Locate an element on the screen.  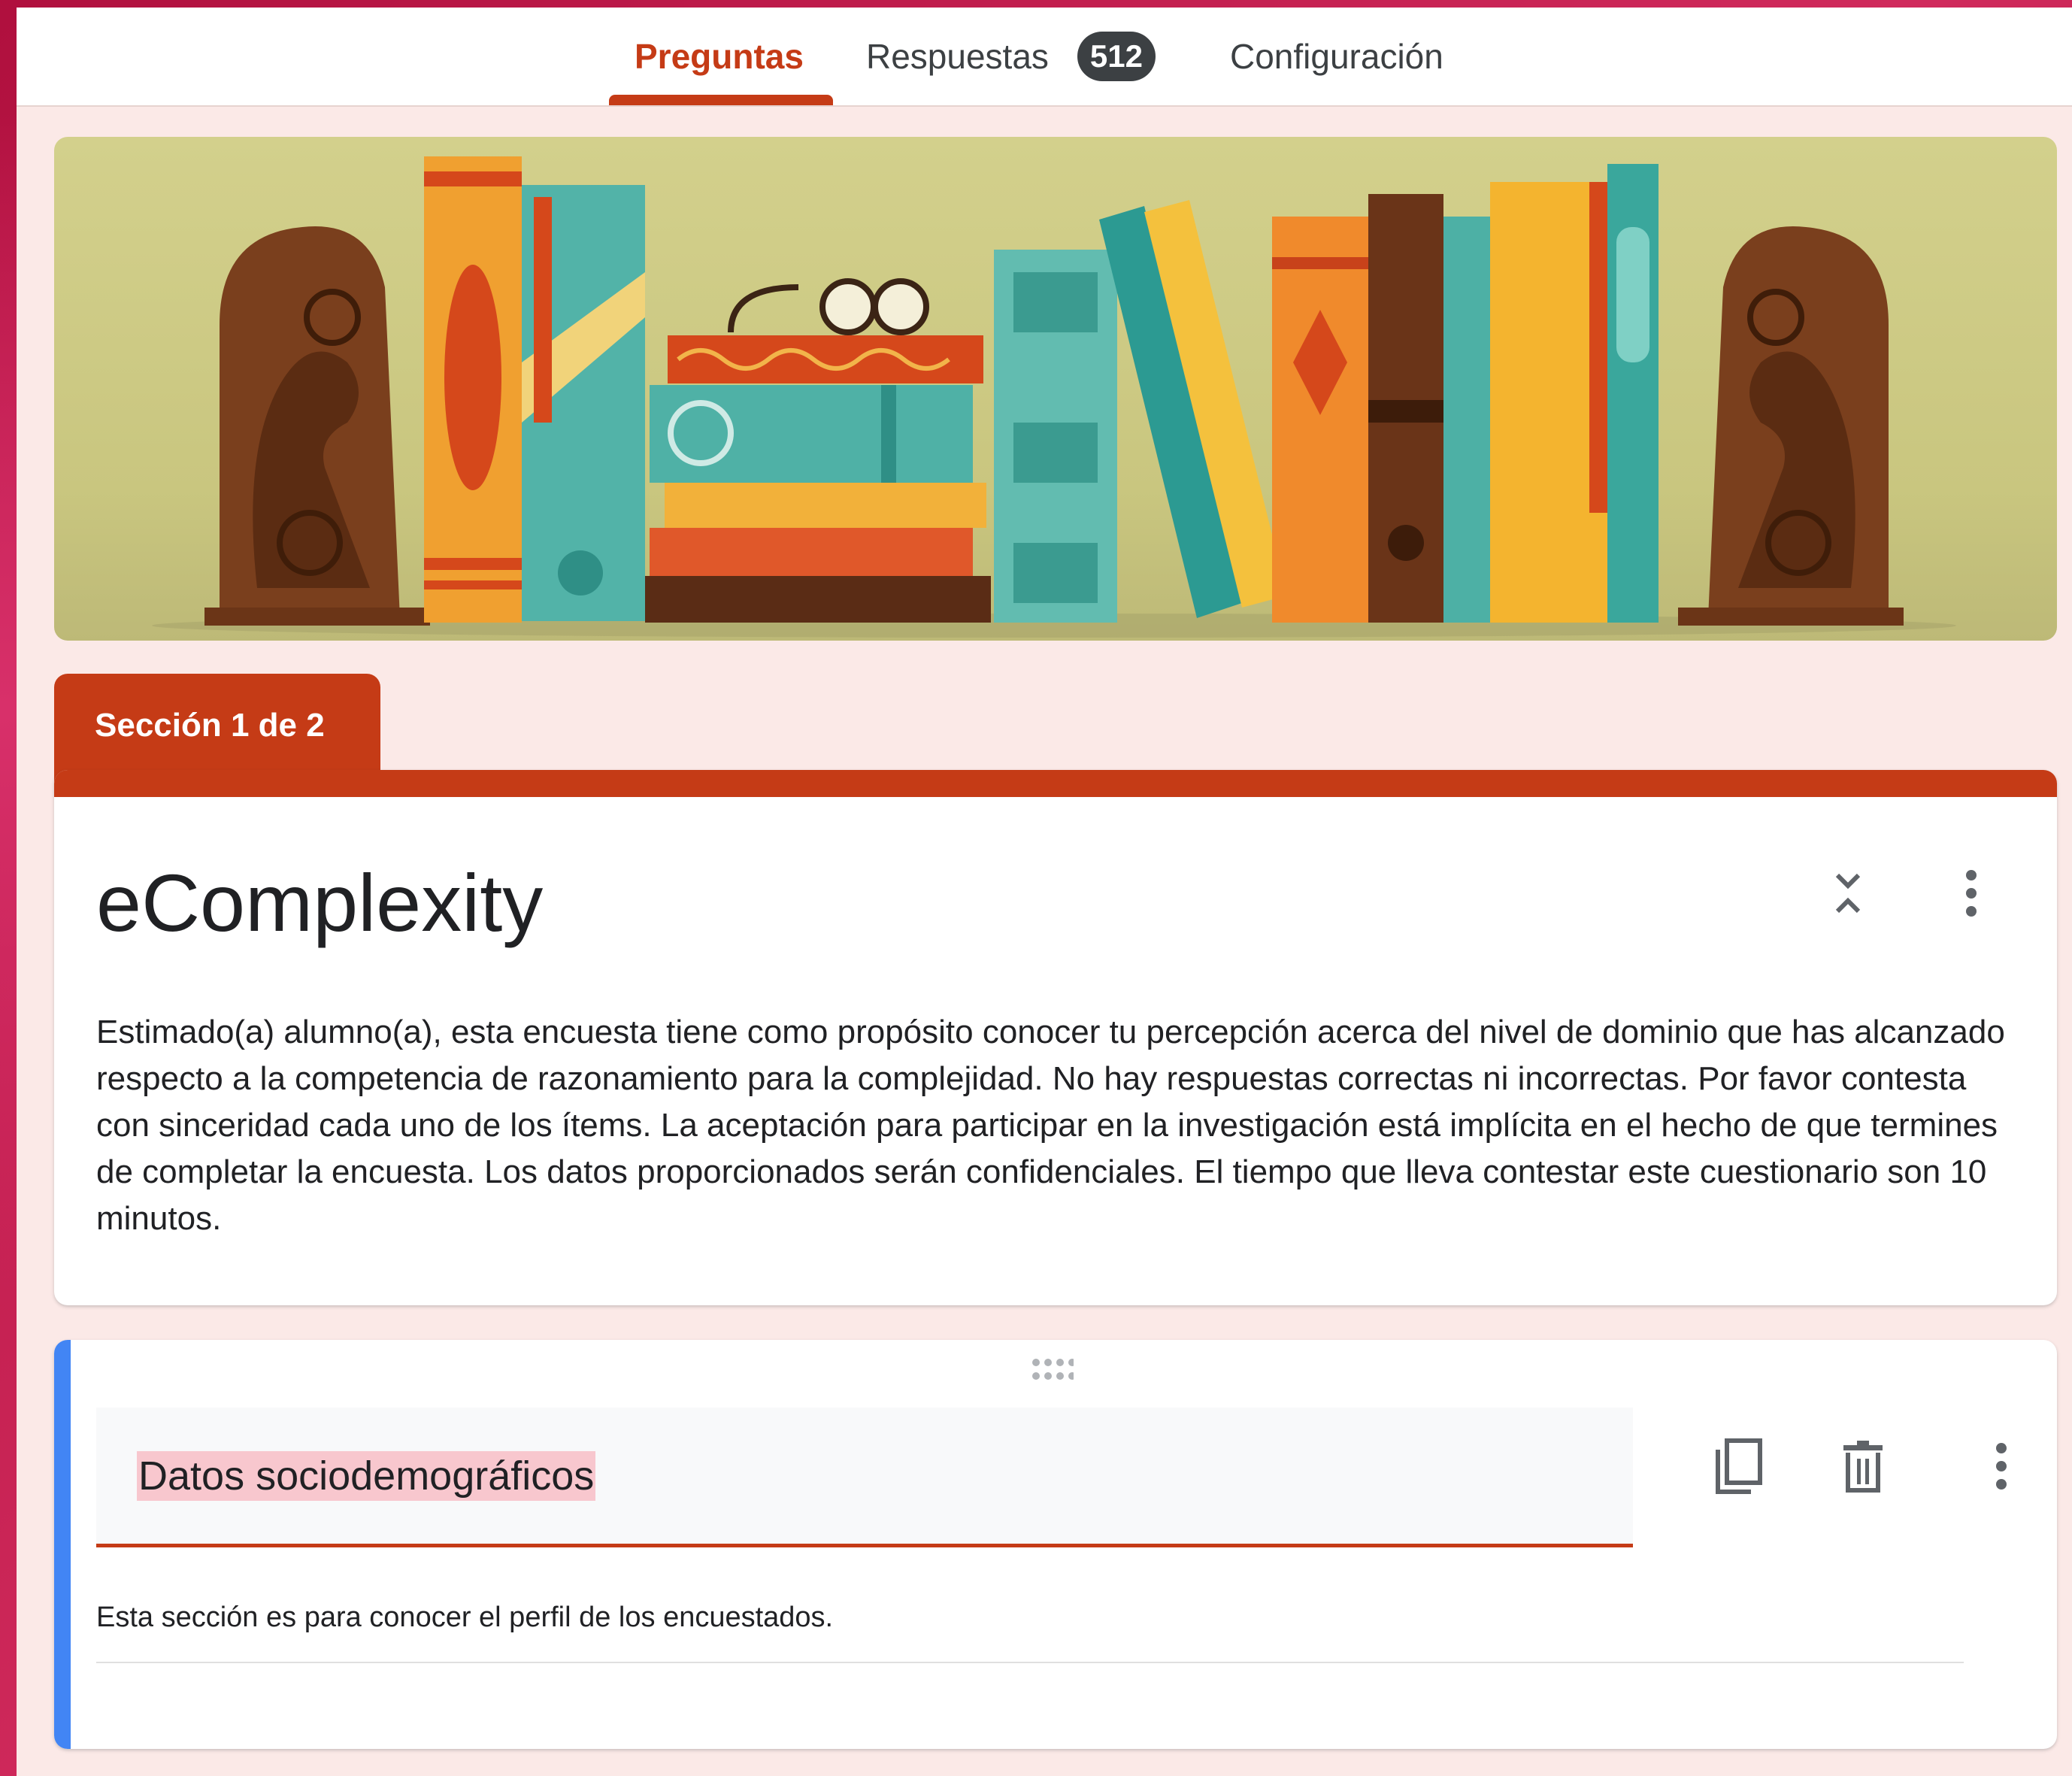
drag-handle-icon is located at coordinates (1054, 1369).